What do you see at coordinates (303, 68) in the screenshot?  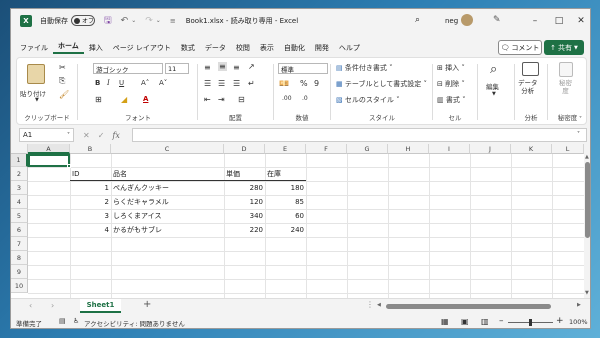 I see `number-format-select: 標準` at bounding box center [303, 68].